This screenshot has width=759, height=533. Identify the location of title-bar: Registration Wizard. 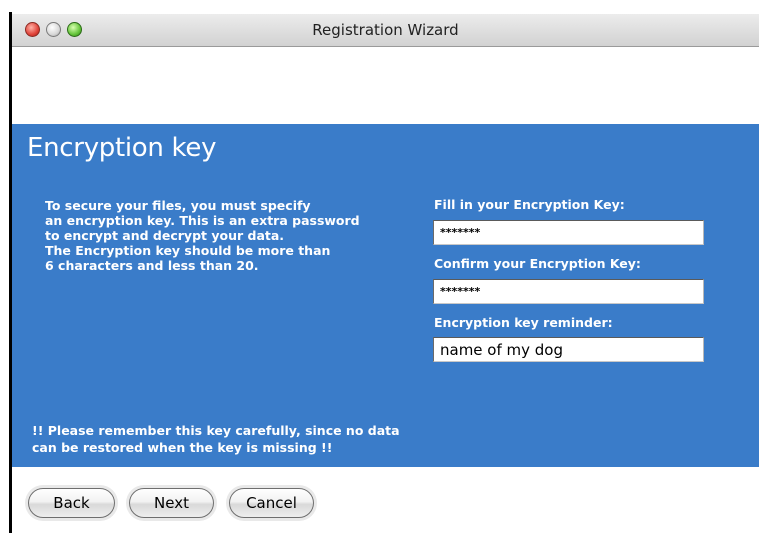
(385, 30).